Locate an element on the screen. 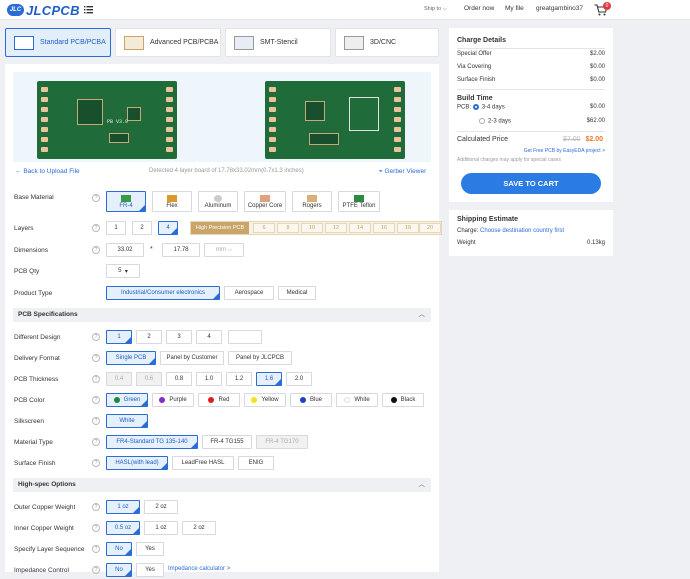  layer-sequence-option: Yes is located at coordinates (150, 549).